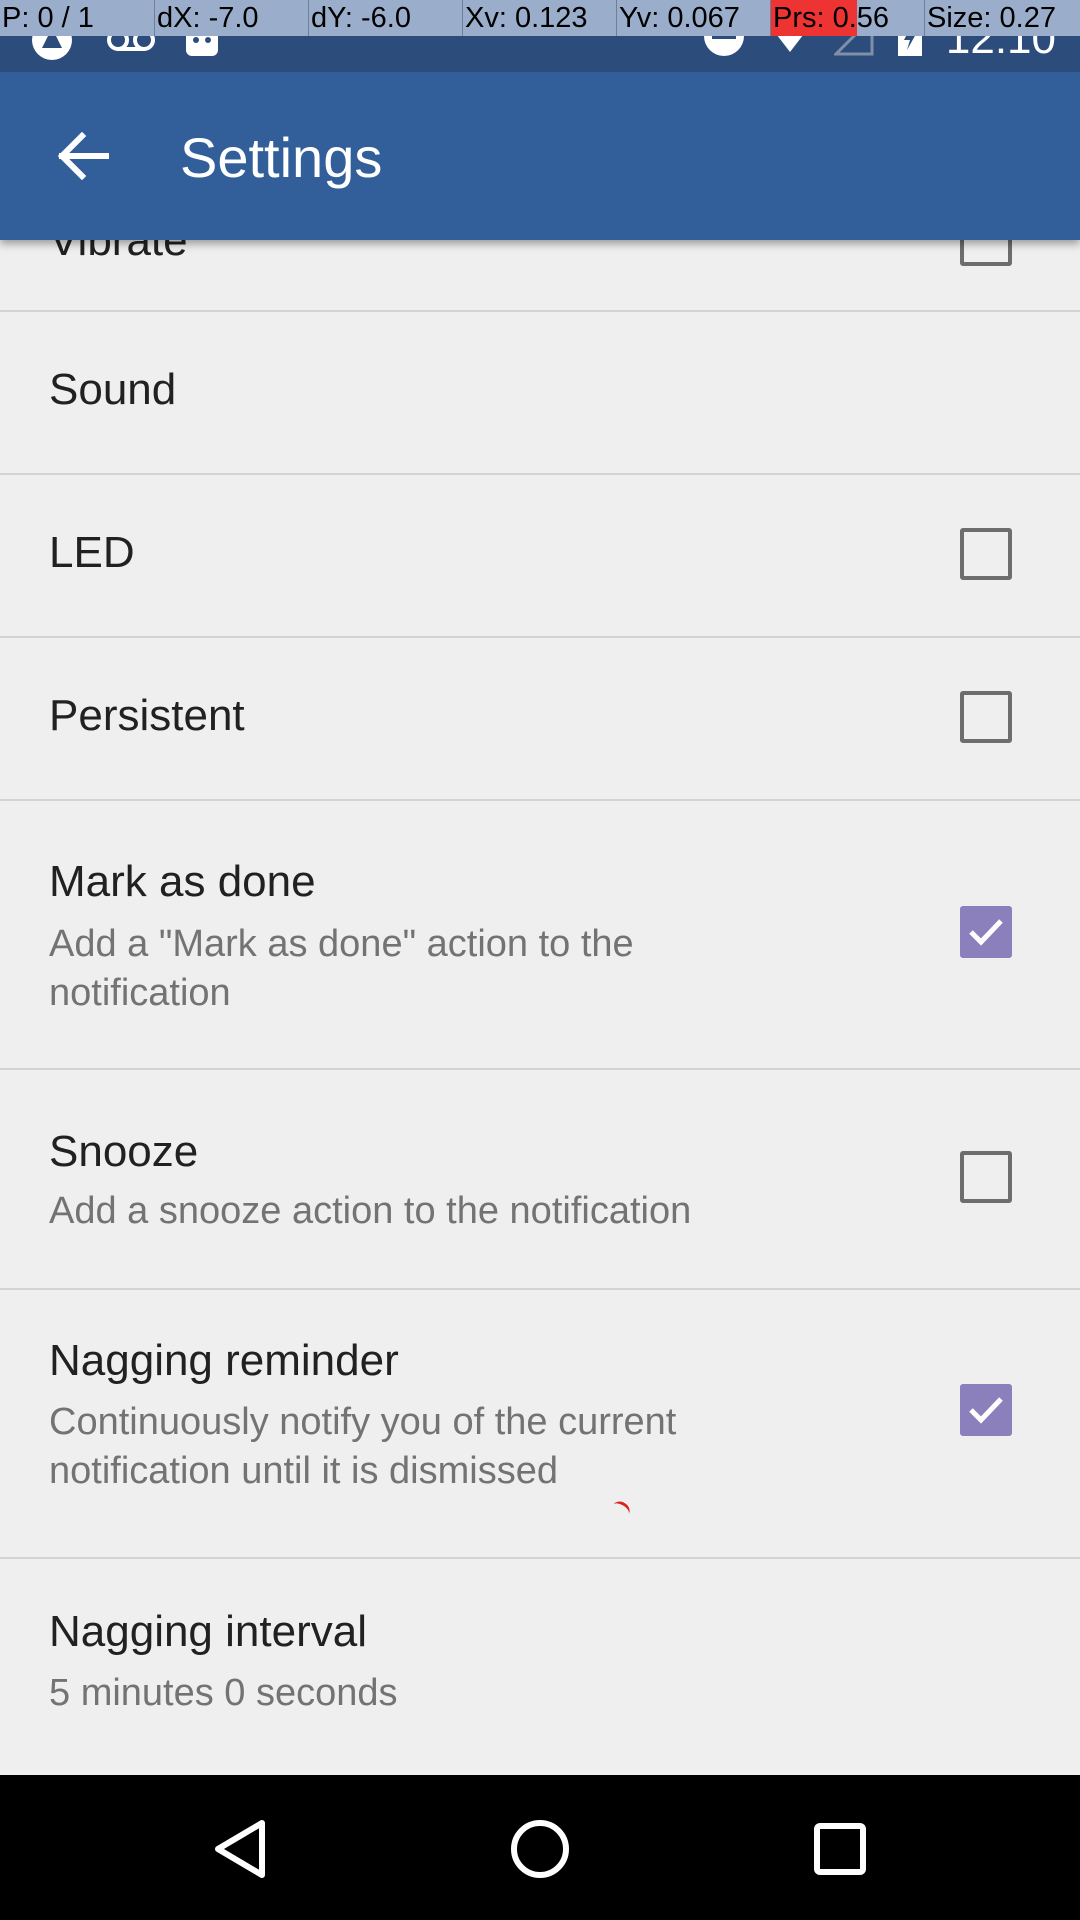  Describe the element at coordinates (124, 1151) in the screenshot. I see `setting-title: Snooze` at that location.